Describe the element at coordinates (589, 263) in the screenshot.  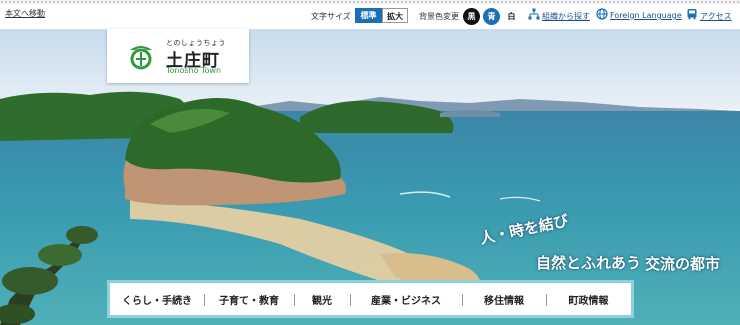
I see `tagline-line-2: 自然とふれあう` at that location.